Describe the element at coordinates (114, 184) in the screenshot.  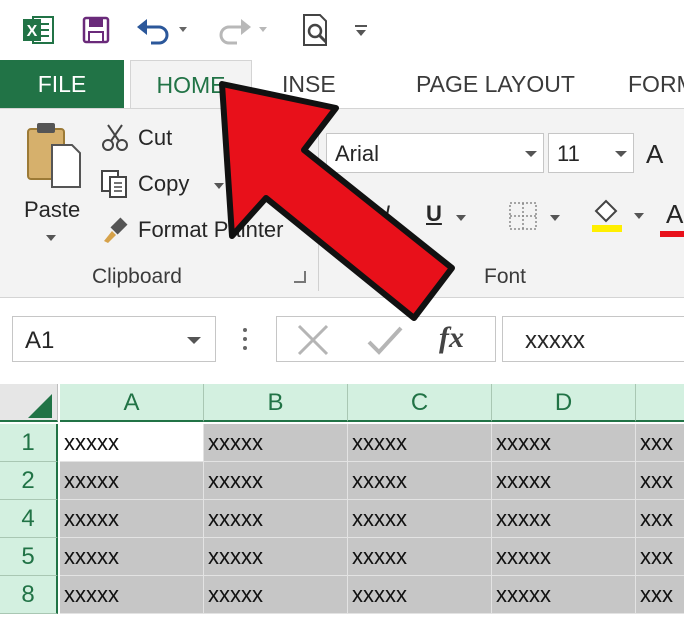
I see `copy-icon` at that location.